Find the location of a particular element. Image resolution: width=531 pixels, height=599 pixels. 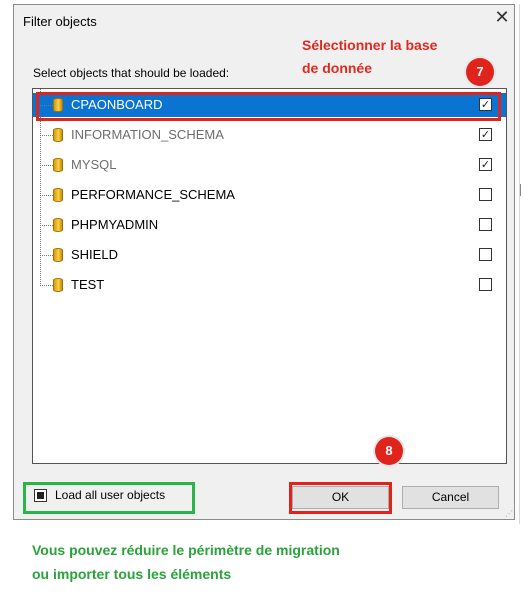

cancel-button: Cancel is located at coordinates (450, 497).